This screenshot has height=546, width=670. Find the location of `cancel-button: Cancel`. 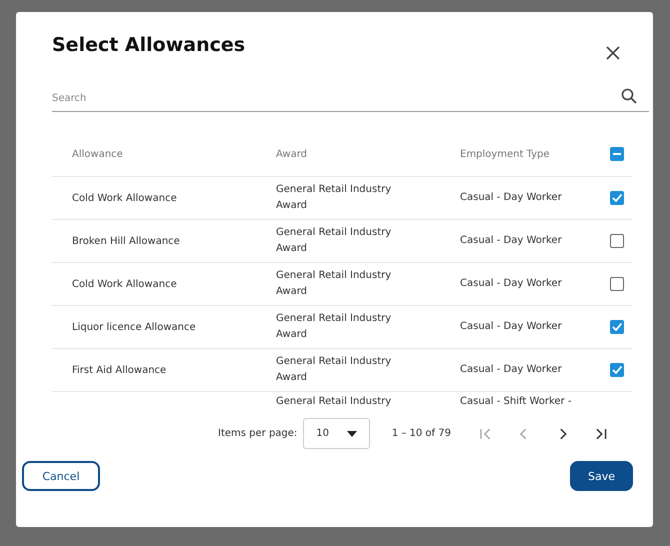

cancel-button: Cancel is located at coordinates (61, 476).